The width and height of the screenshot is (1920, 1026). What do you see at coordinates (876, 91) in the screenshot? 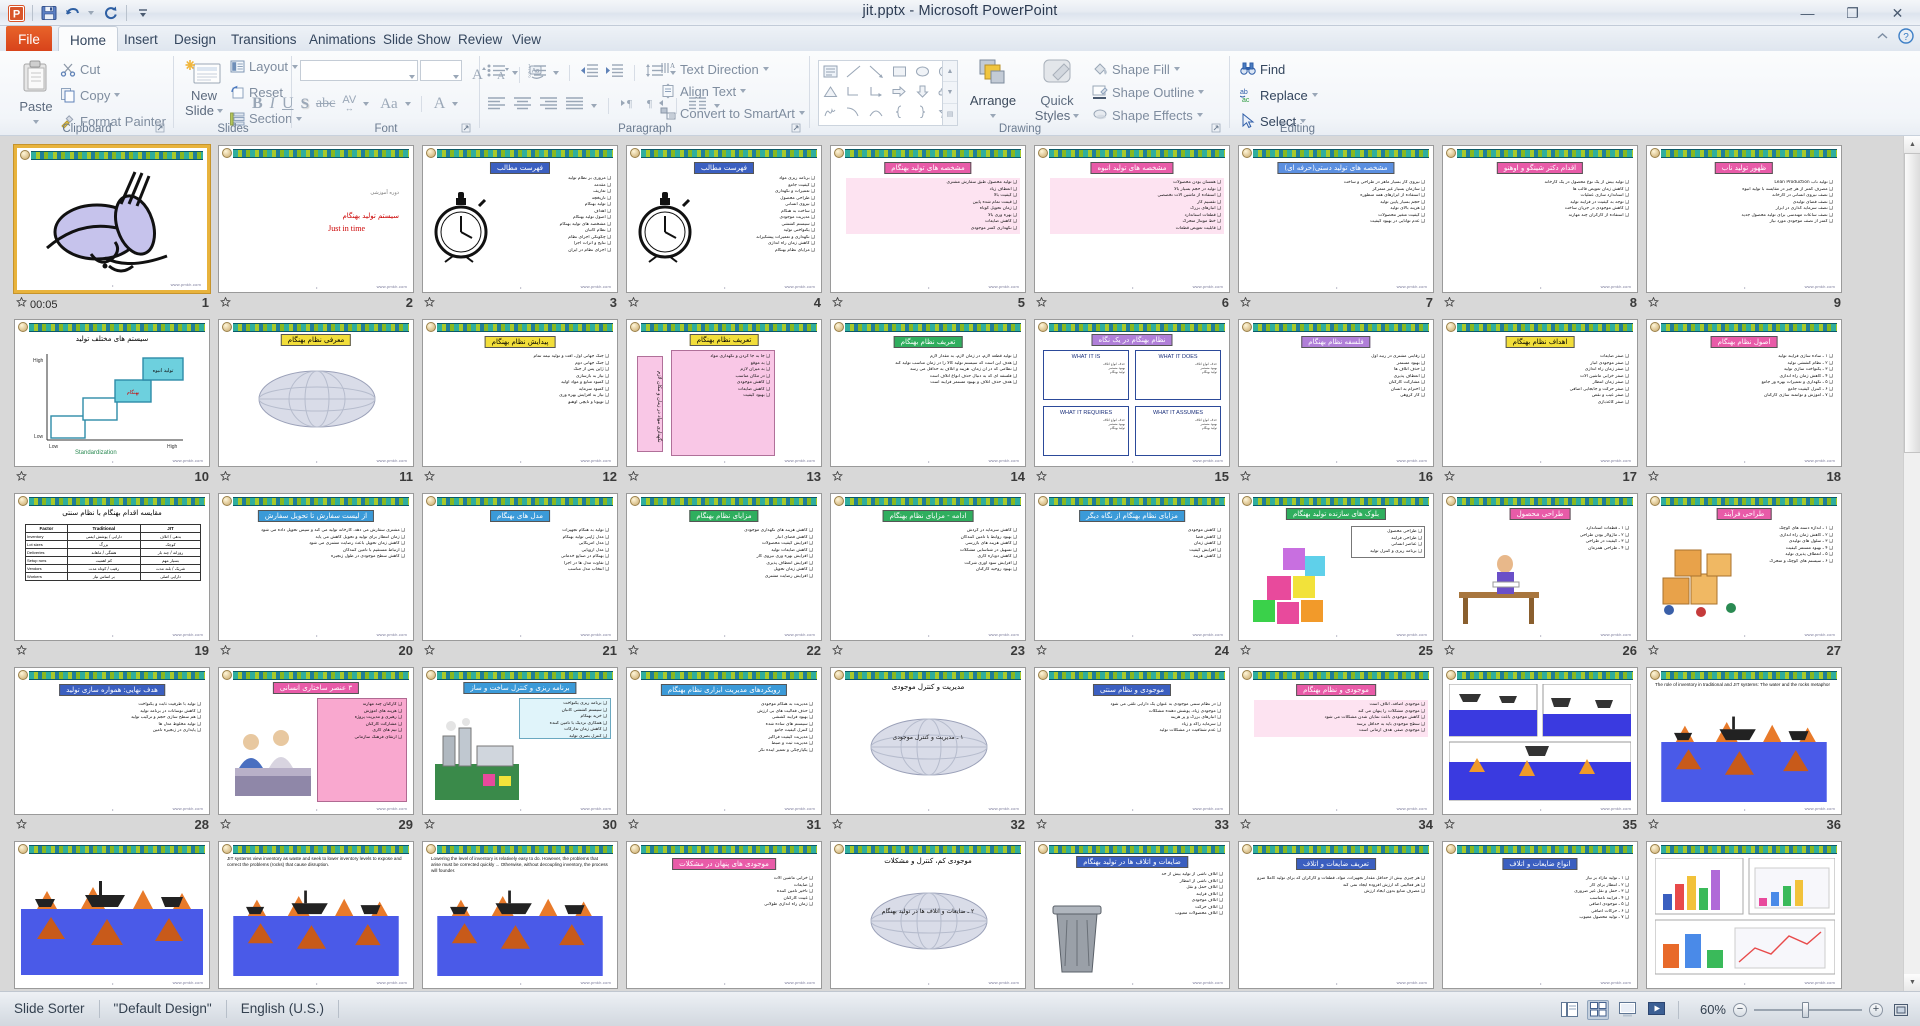
I see `shape-elbow-arrow-icon` at bounding box center [876, 91].